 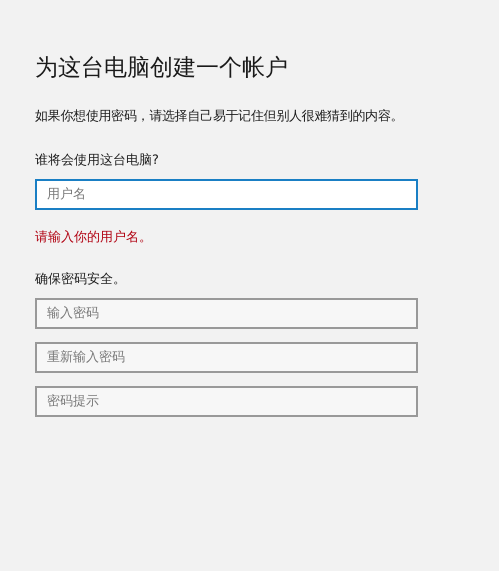 I want to click on error-message: 请输入你的用户名。, so click(x=94, y=237).